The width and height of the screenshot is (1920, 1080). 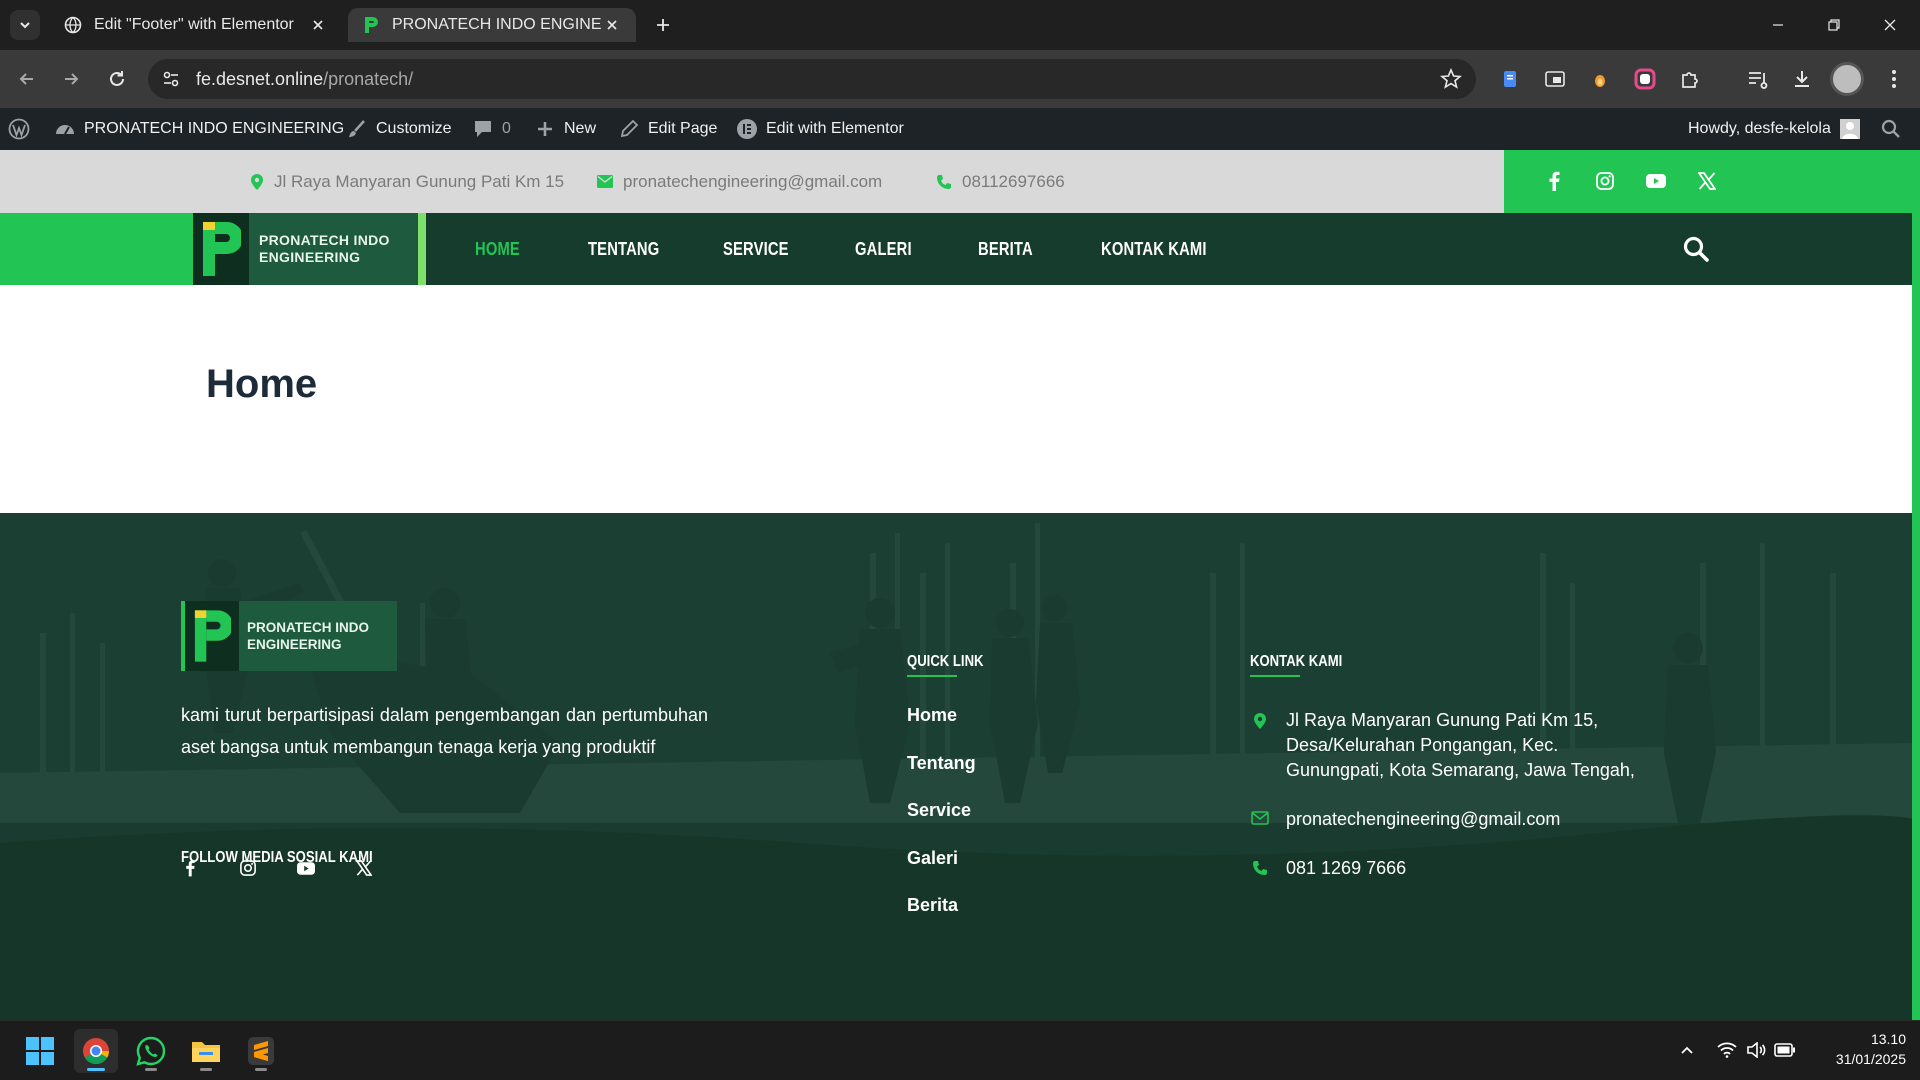 What do you see at coordinates (939, 810) in the screenshot?
I see `footer-link-service: Service` at bounding box center [939, 810].